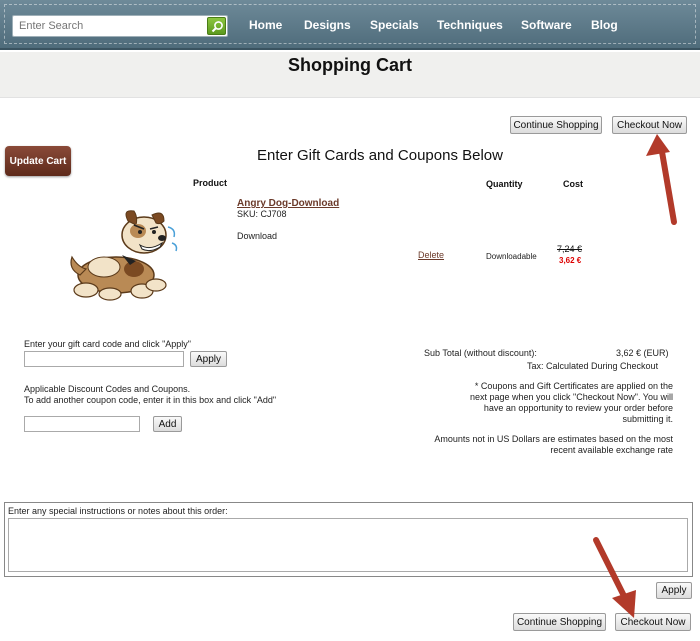 This screenshot has height=641, width=700. What do you see at coordinates (350, 65) in the screenshot?
I see `page-title: Shopping Cart` at bounding box center [350, 65].